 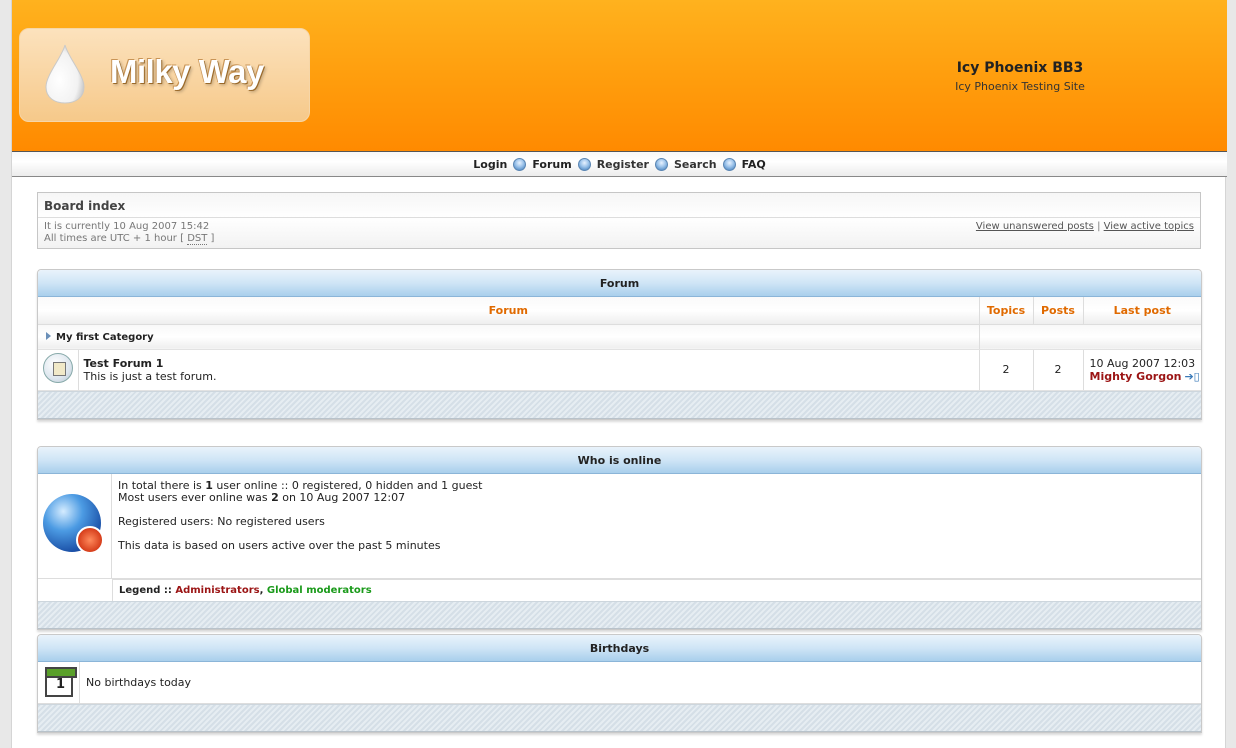 What do you see at coordinates (217, 590) in the screenshot?
I see `legend-admins-link: Administrators` at bounding box center [217, 590].